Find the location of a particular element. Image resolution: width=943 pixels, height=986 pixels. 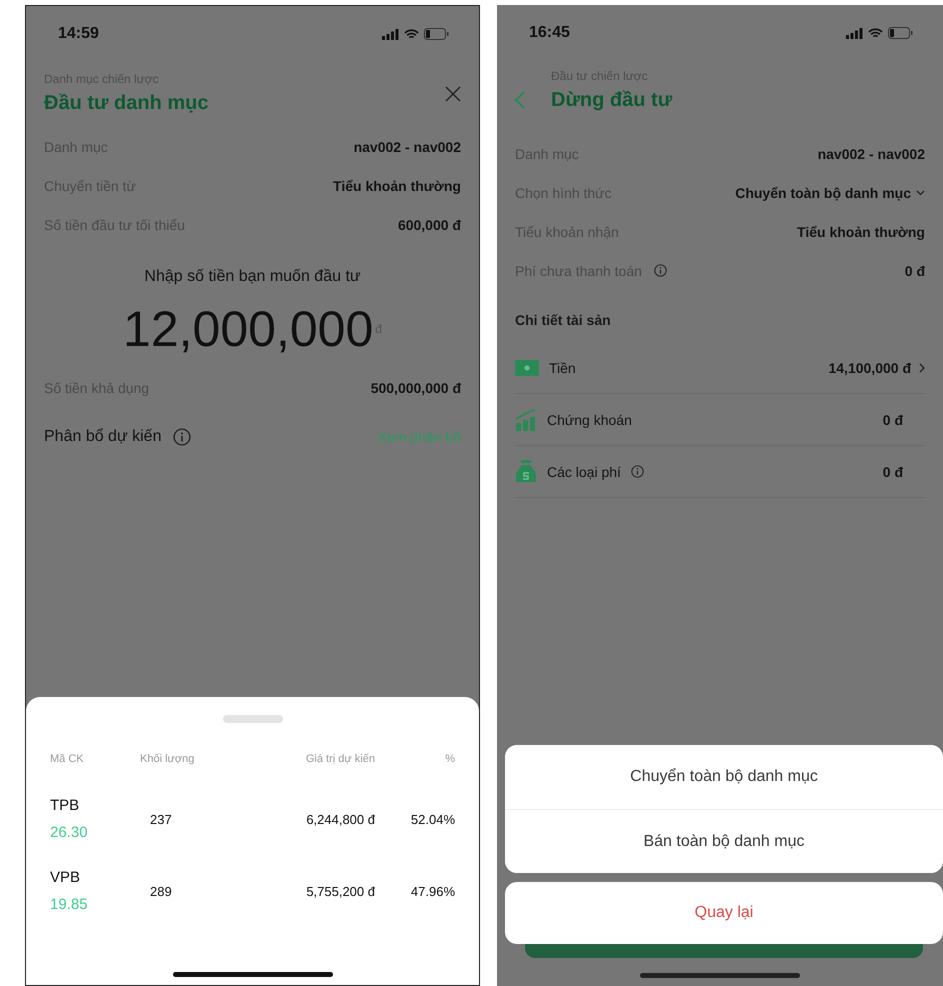

stock-price: 26.30 is located at coordinates (69, 832).